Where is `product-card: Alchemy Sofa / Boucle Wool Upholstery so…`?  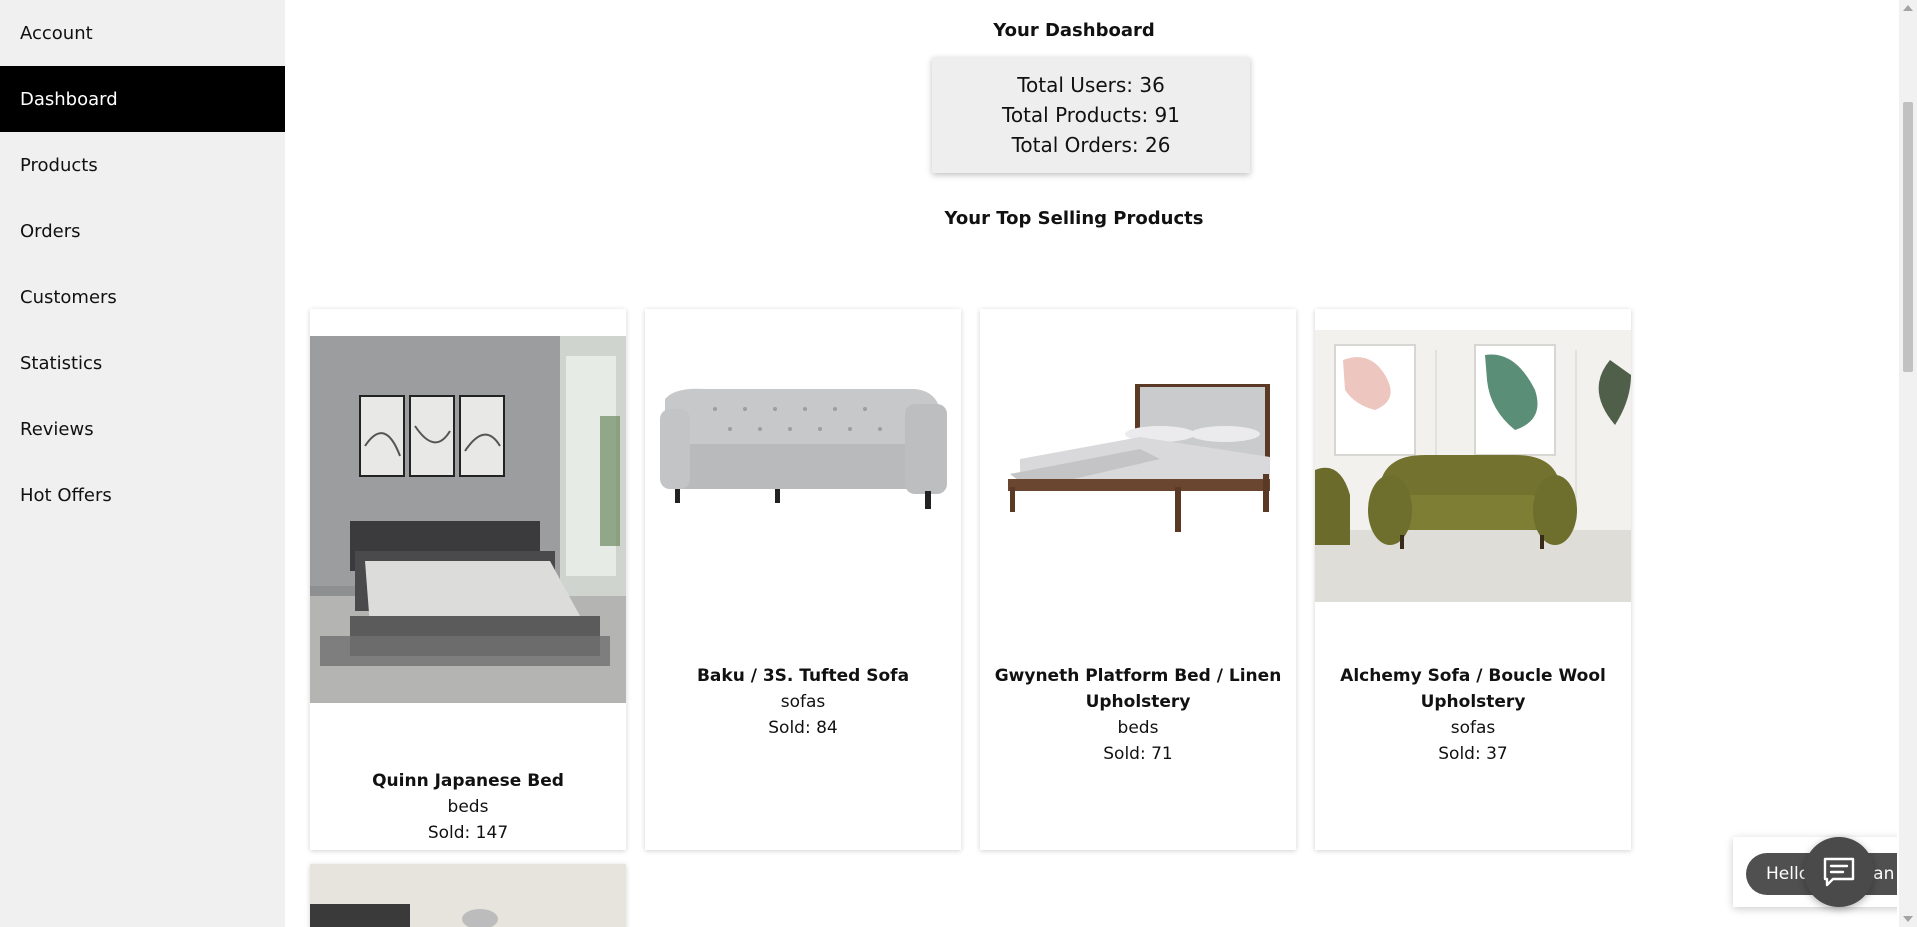
product-card: Alchemy Sofa / Boucle Wool Upholstery so… is located at coordinates (1473, 579).